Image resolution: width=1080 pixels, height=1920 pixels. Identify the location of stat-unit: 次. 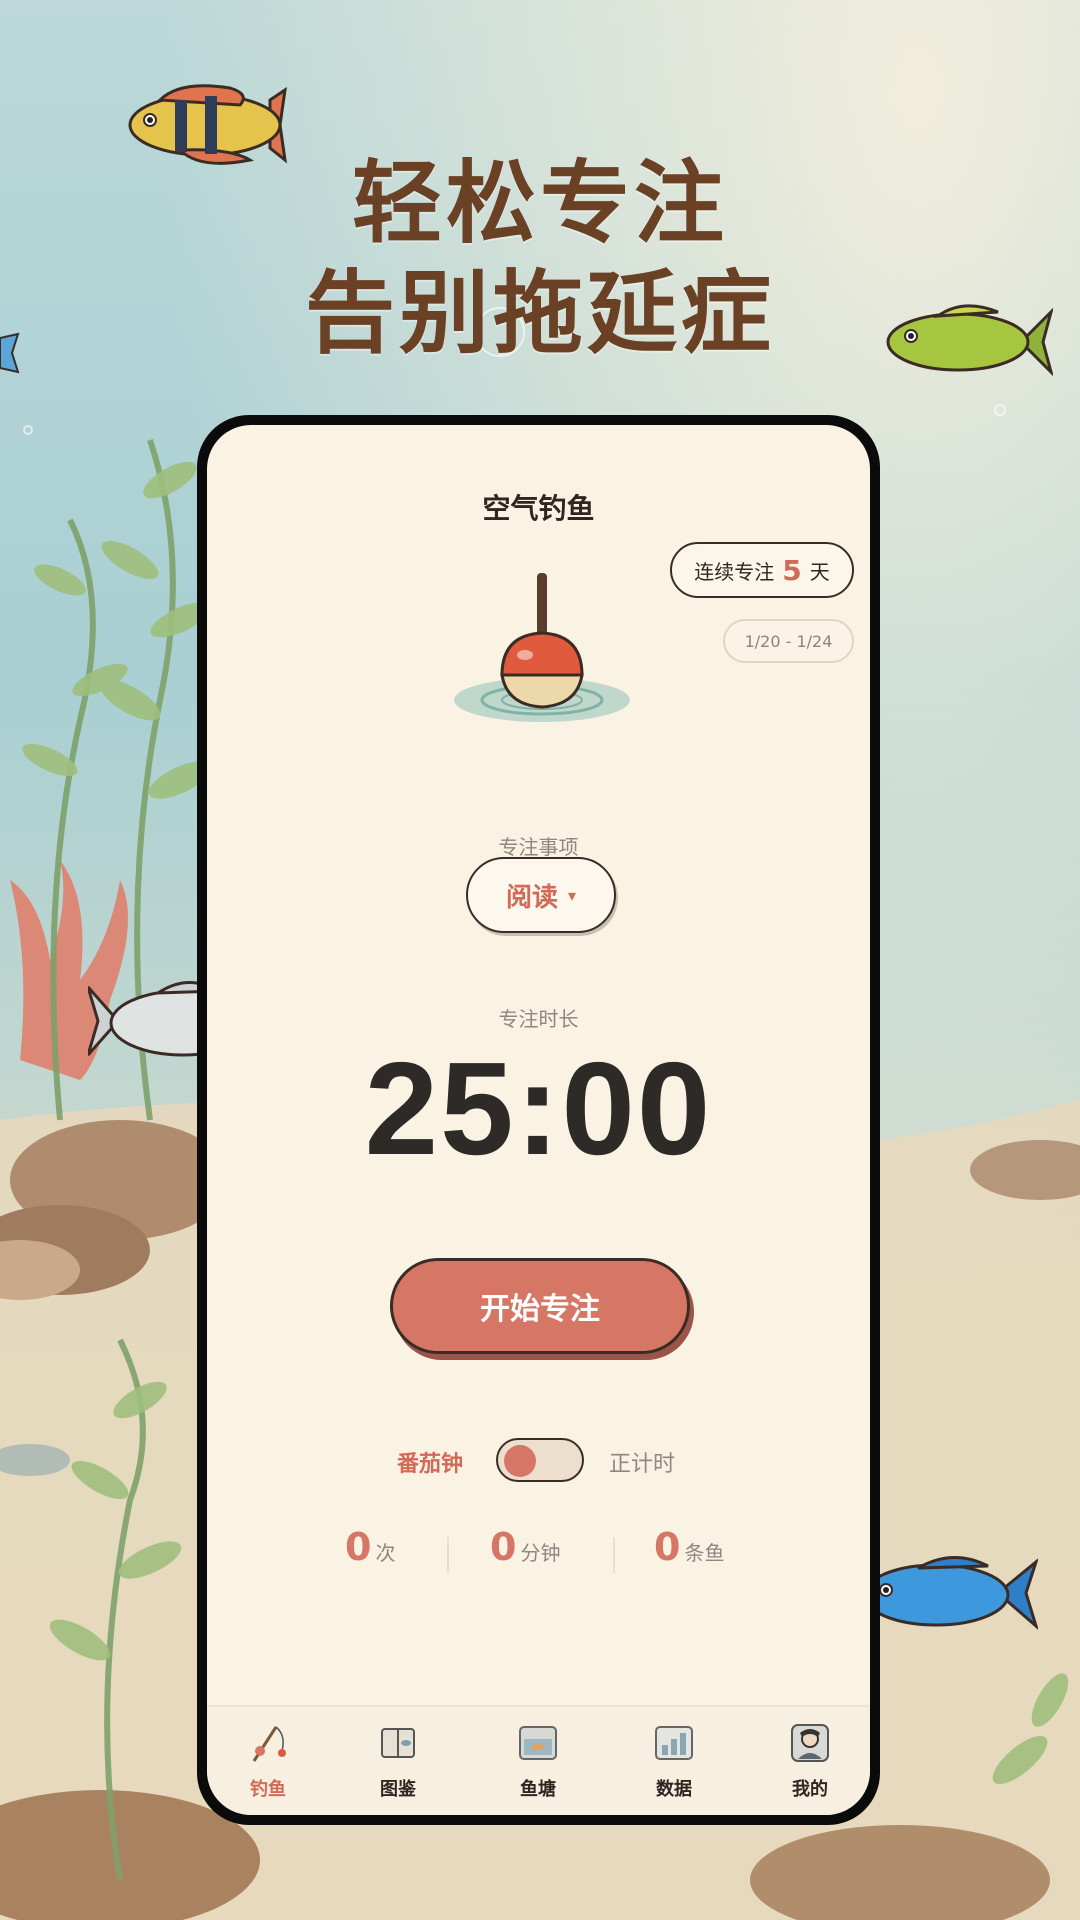
(385, 1553).